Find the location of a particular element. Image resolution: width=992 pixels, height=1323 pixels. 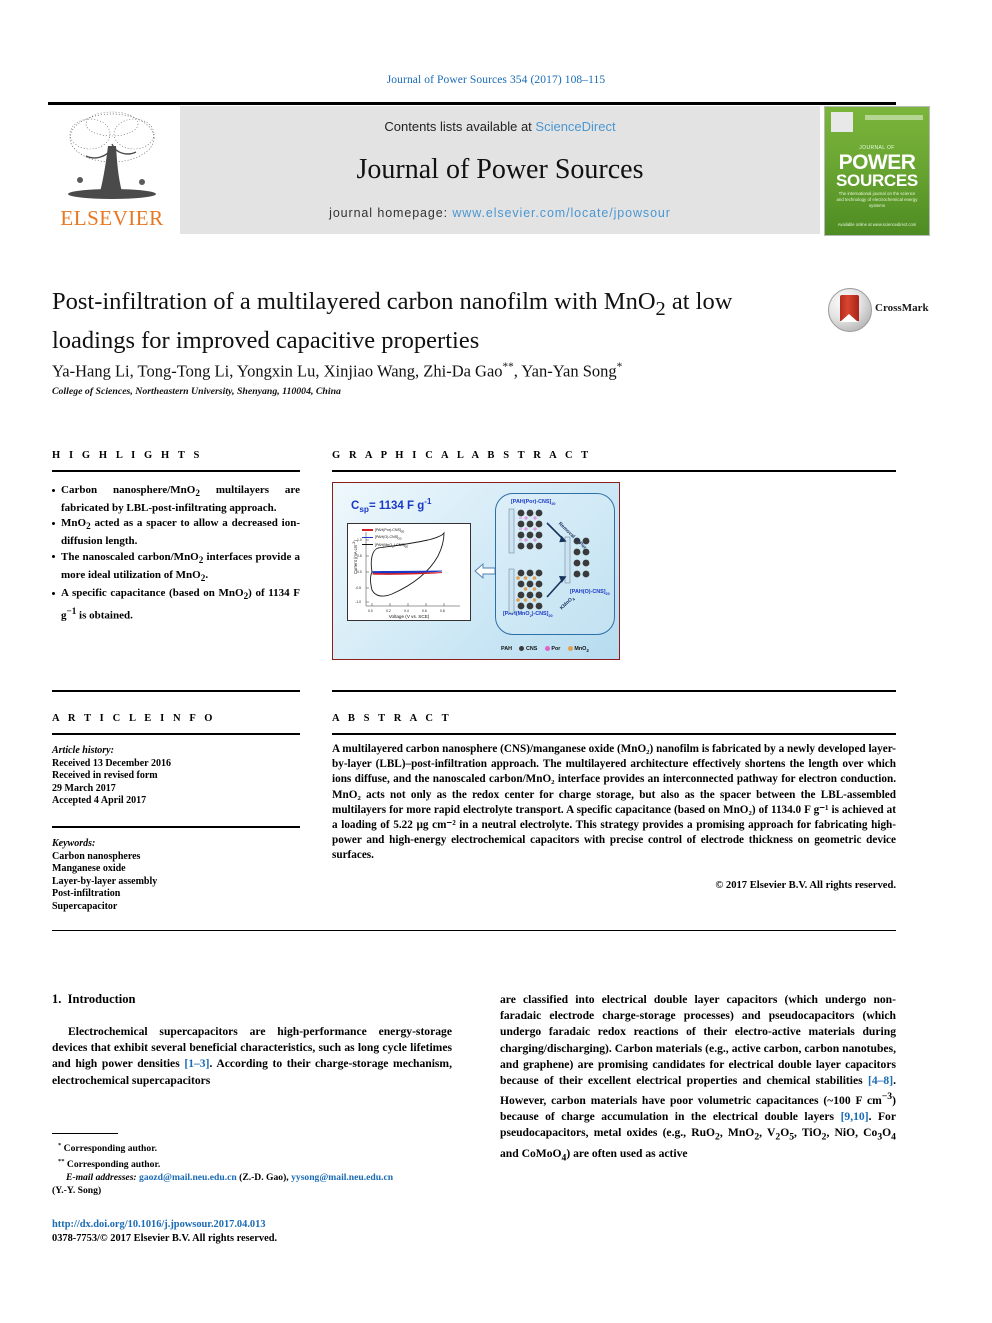

history-line: Accepted 4 April 2017 is located at coordinates (99, 801).